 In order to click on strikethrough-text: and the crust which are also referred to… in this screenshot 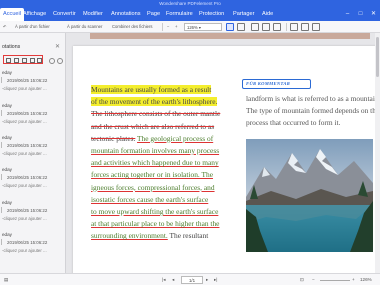, I will do `click(165, 127)`.